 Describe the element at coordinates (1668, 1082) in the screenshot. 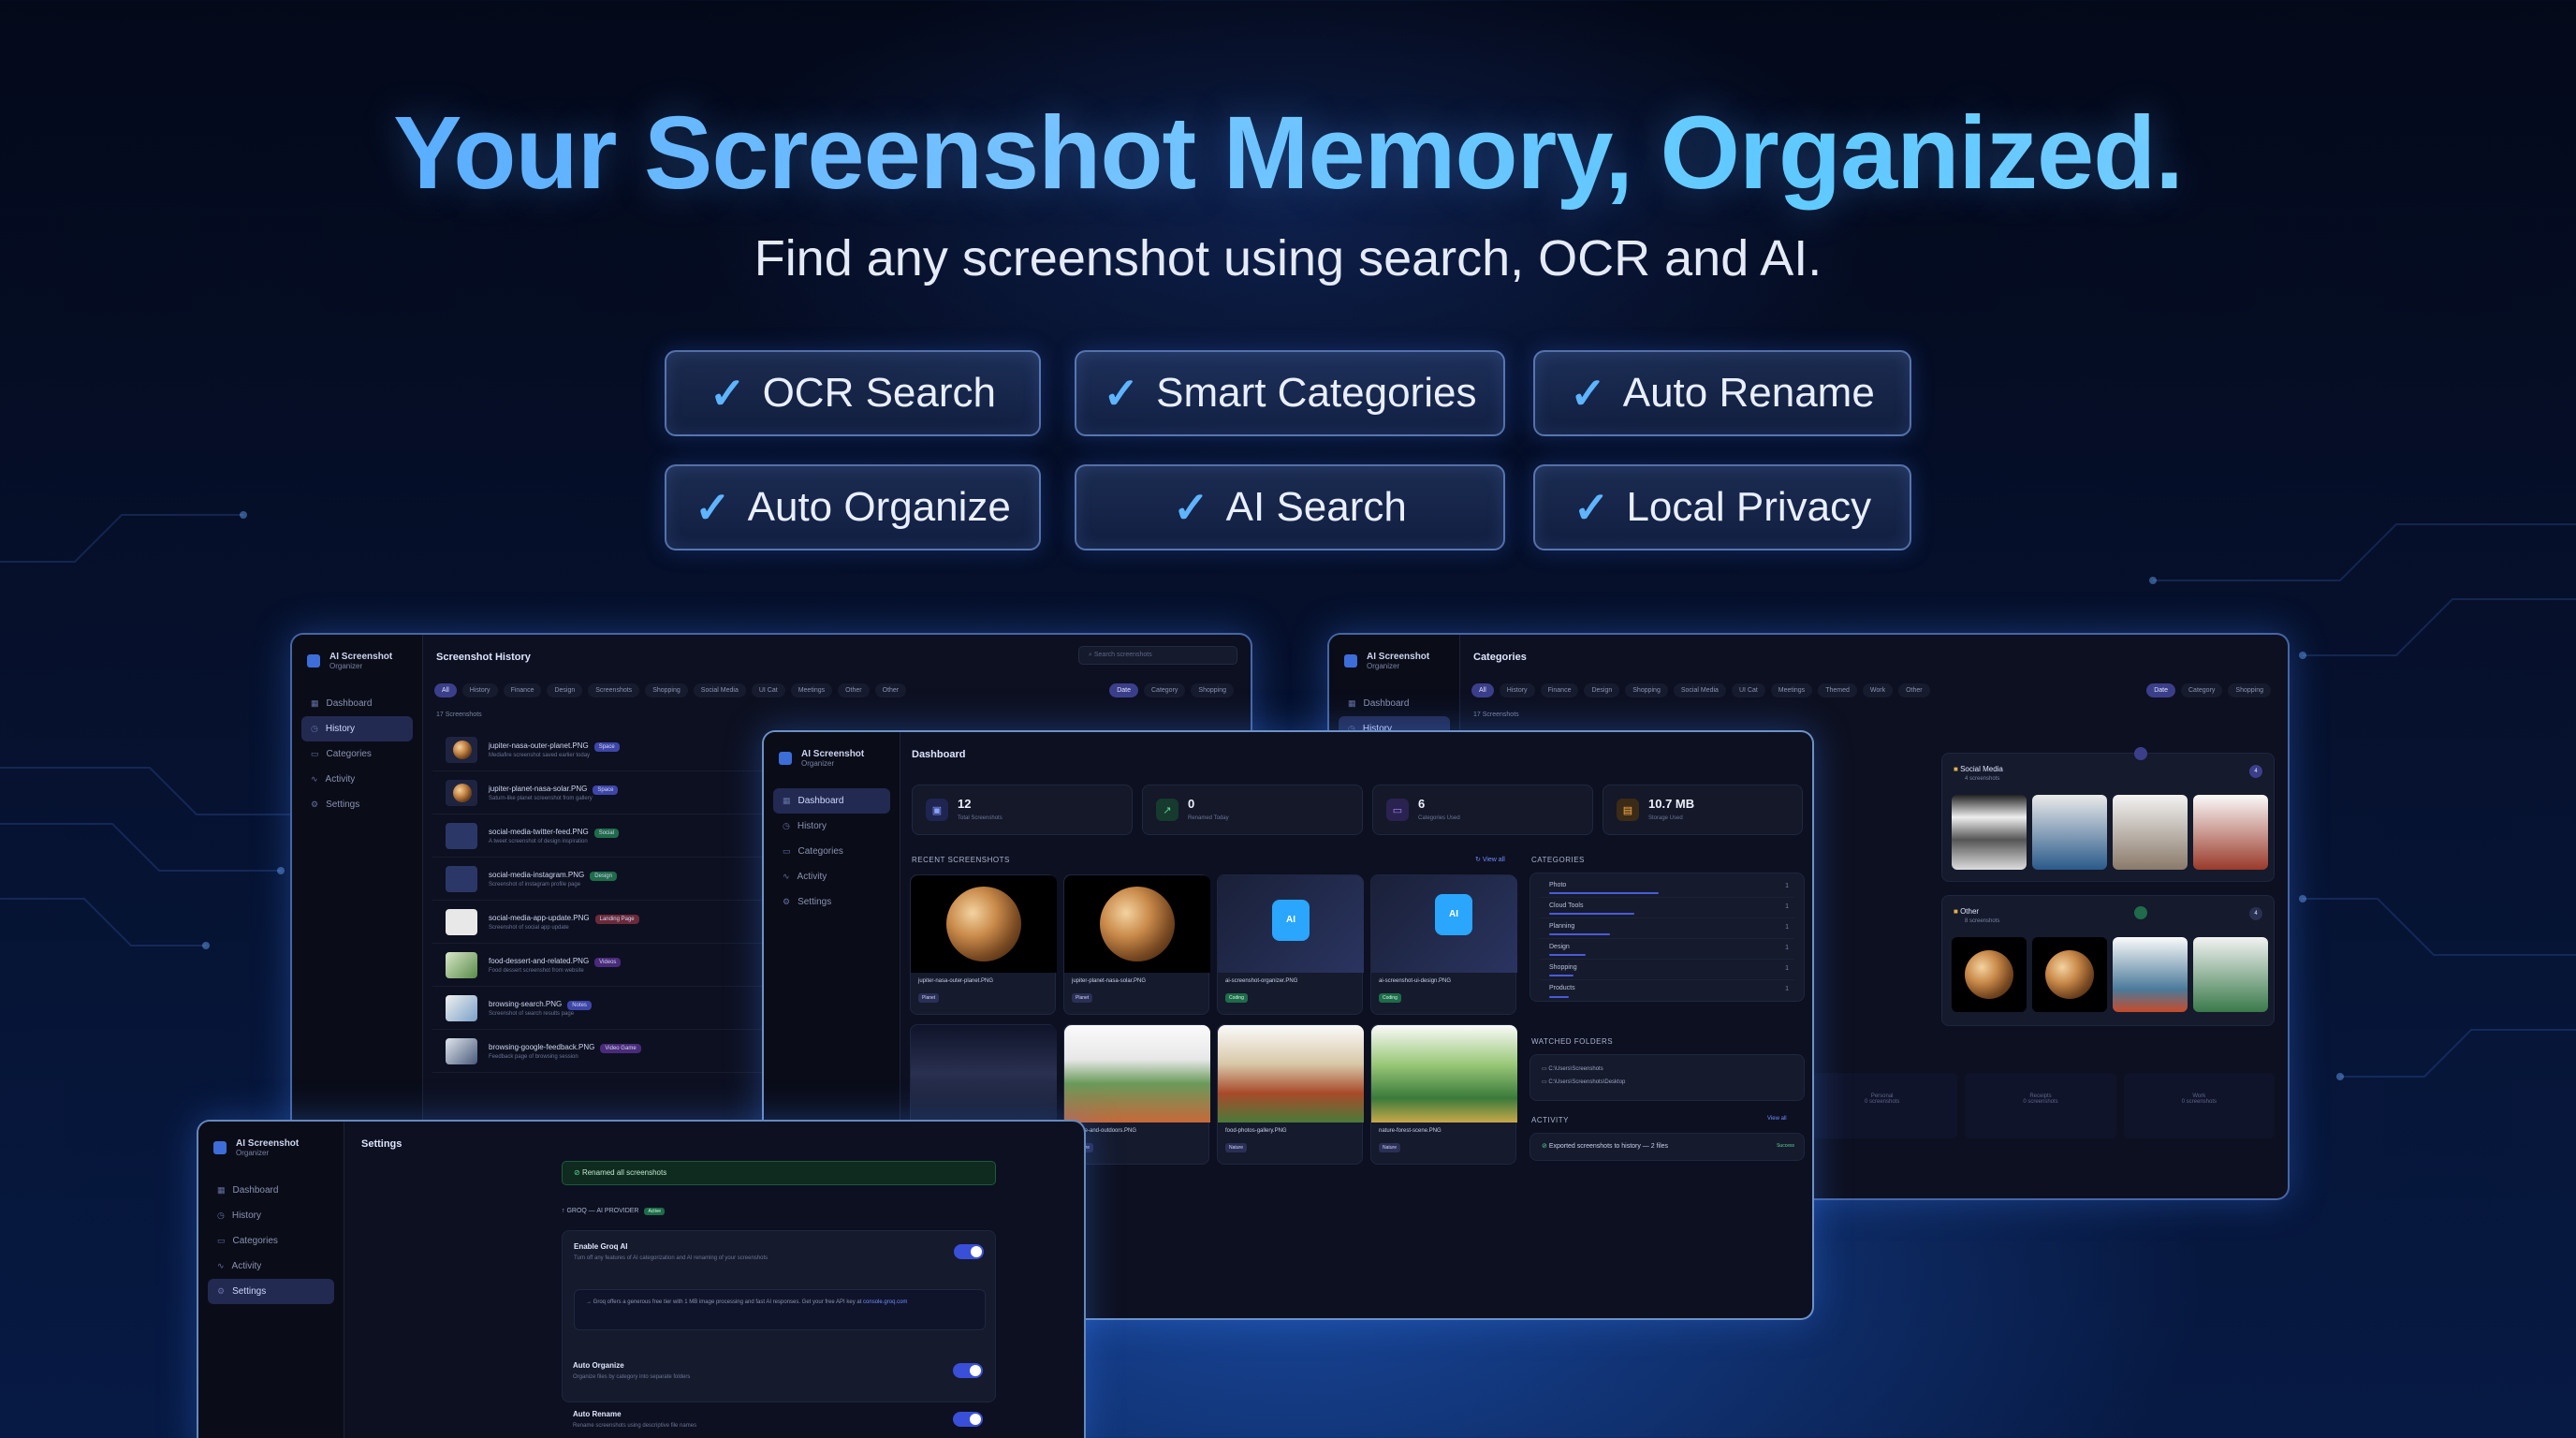

I see `watched-folder: ▭ C:\Users\Screenshots\Desktop` at that location.